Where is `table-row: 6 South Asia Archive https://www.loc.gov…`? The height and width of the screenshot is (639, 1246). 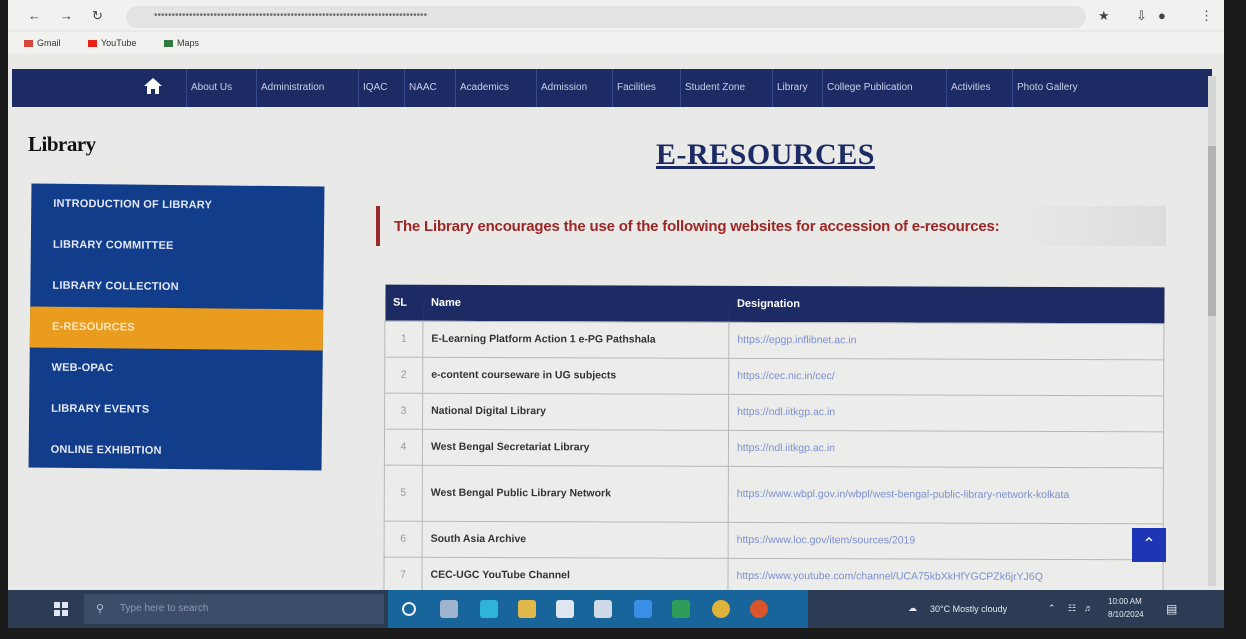 table-row: 6 South Asia Archive https://www.loc.gov… is located at coordinates (774, 540).